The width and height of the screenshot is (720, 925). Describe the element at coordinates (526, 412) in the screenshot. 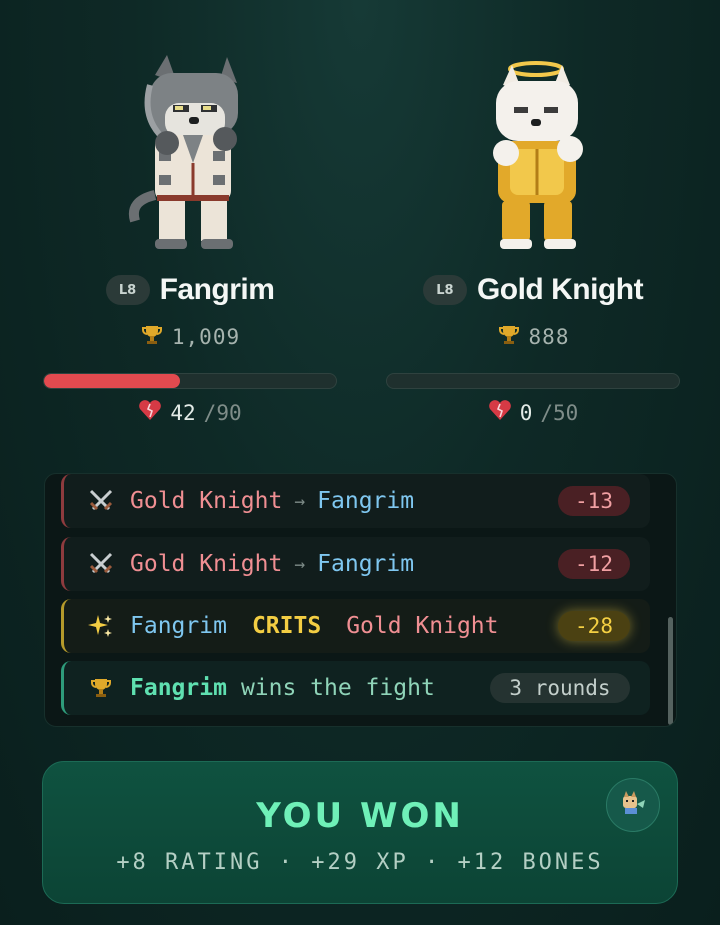

I see `hp-current: 0` at that location.